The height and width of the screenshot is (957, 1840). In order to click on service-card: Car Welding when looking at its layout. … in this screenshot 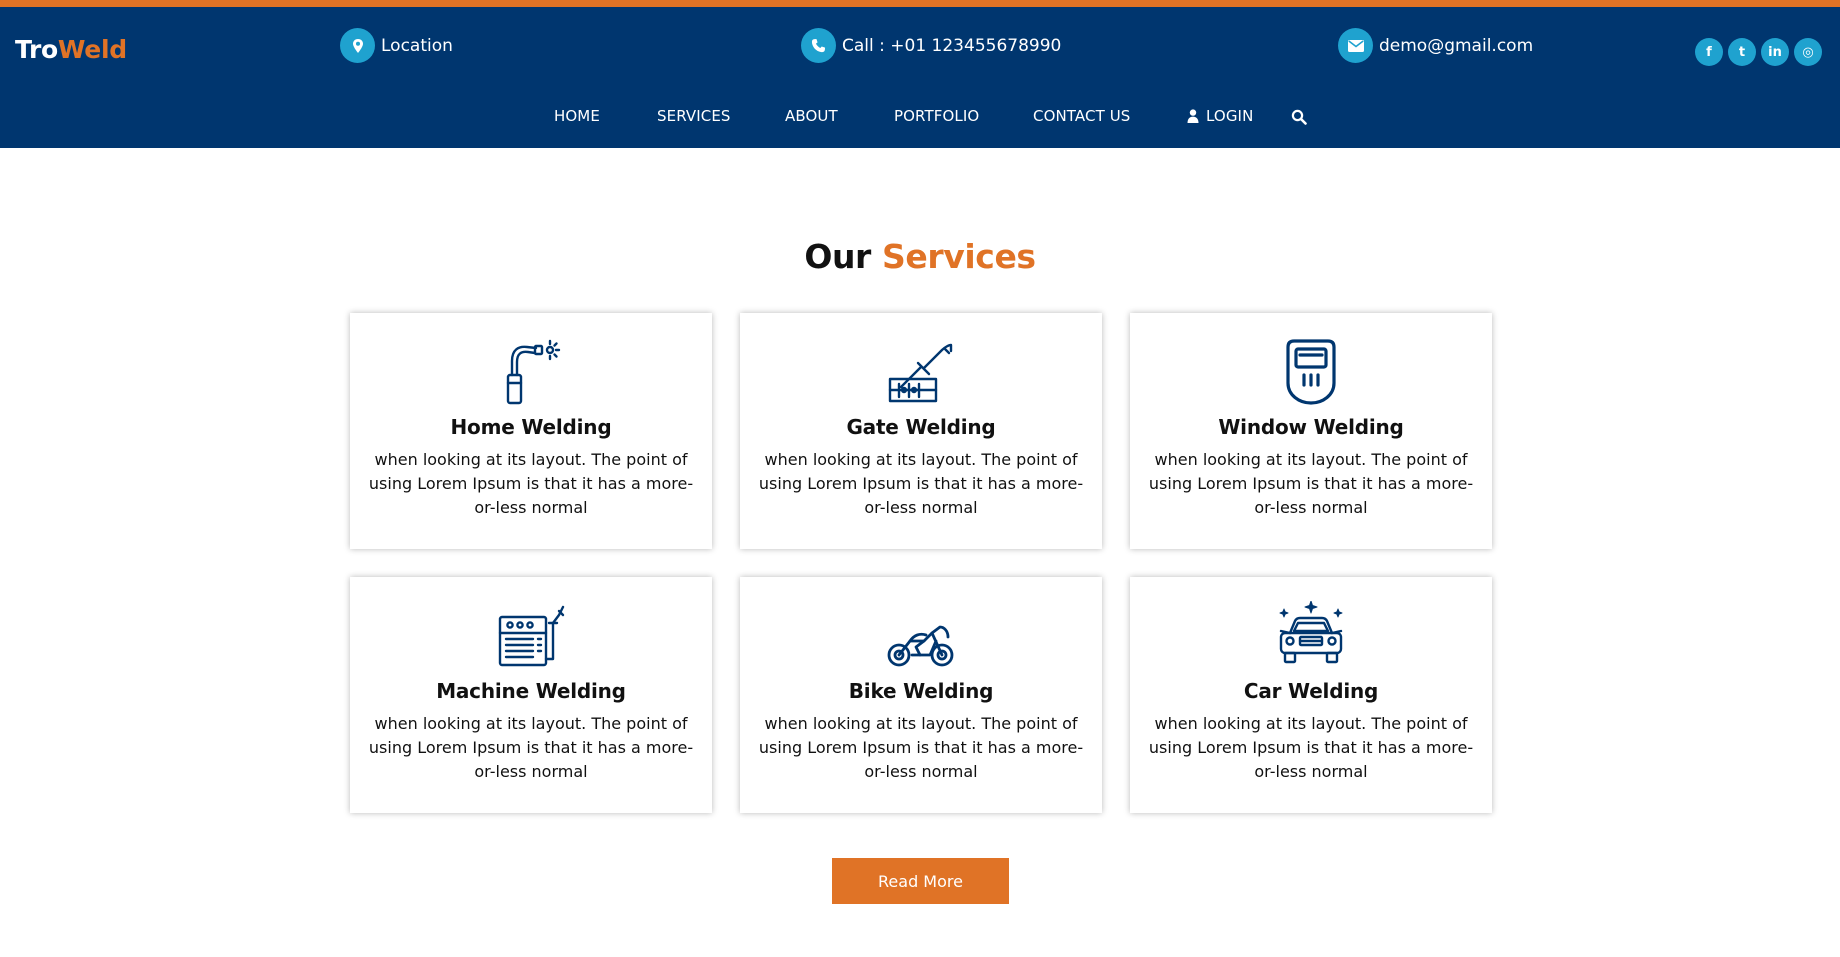, I will do `click(1311, 695)`.